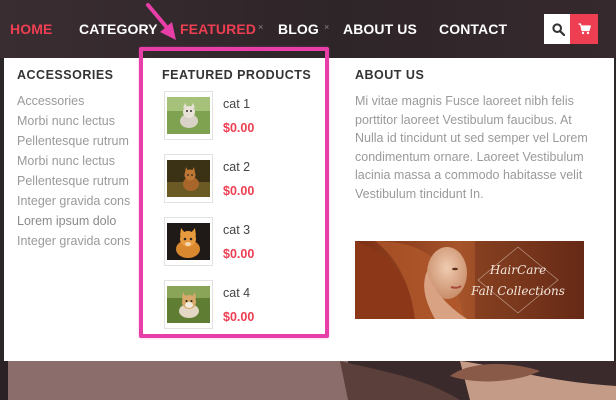 This screenshot has width=616, height=400. I want to click on accessories-link: Lorem ipsum dolo, so click(78, 221).